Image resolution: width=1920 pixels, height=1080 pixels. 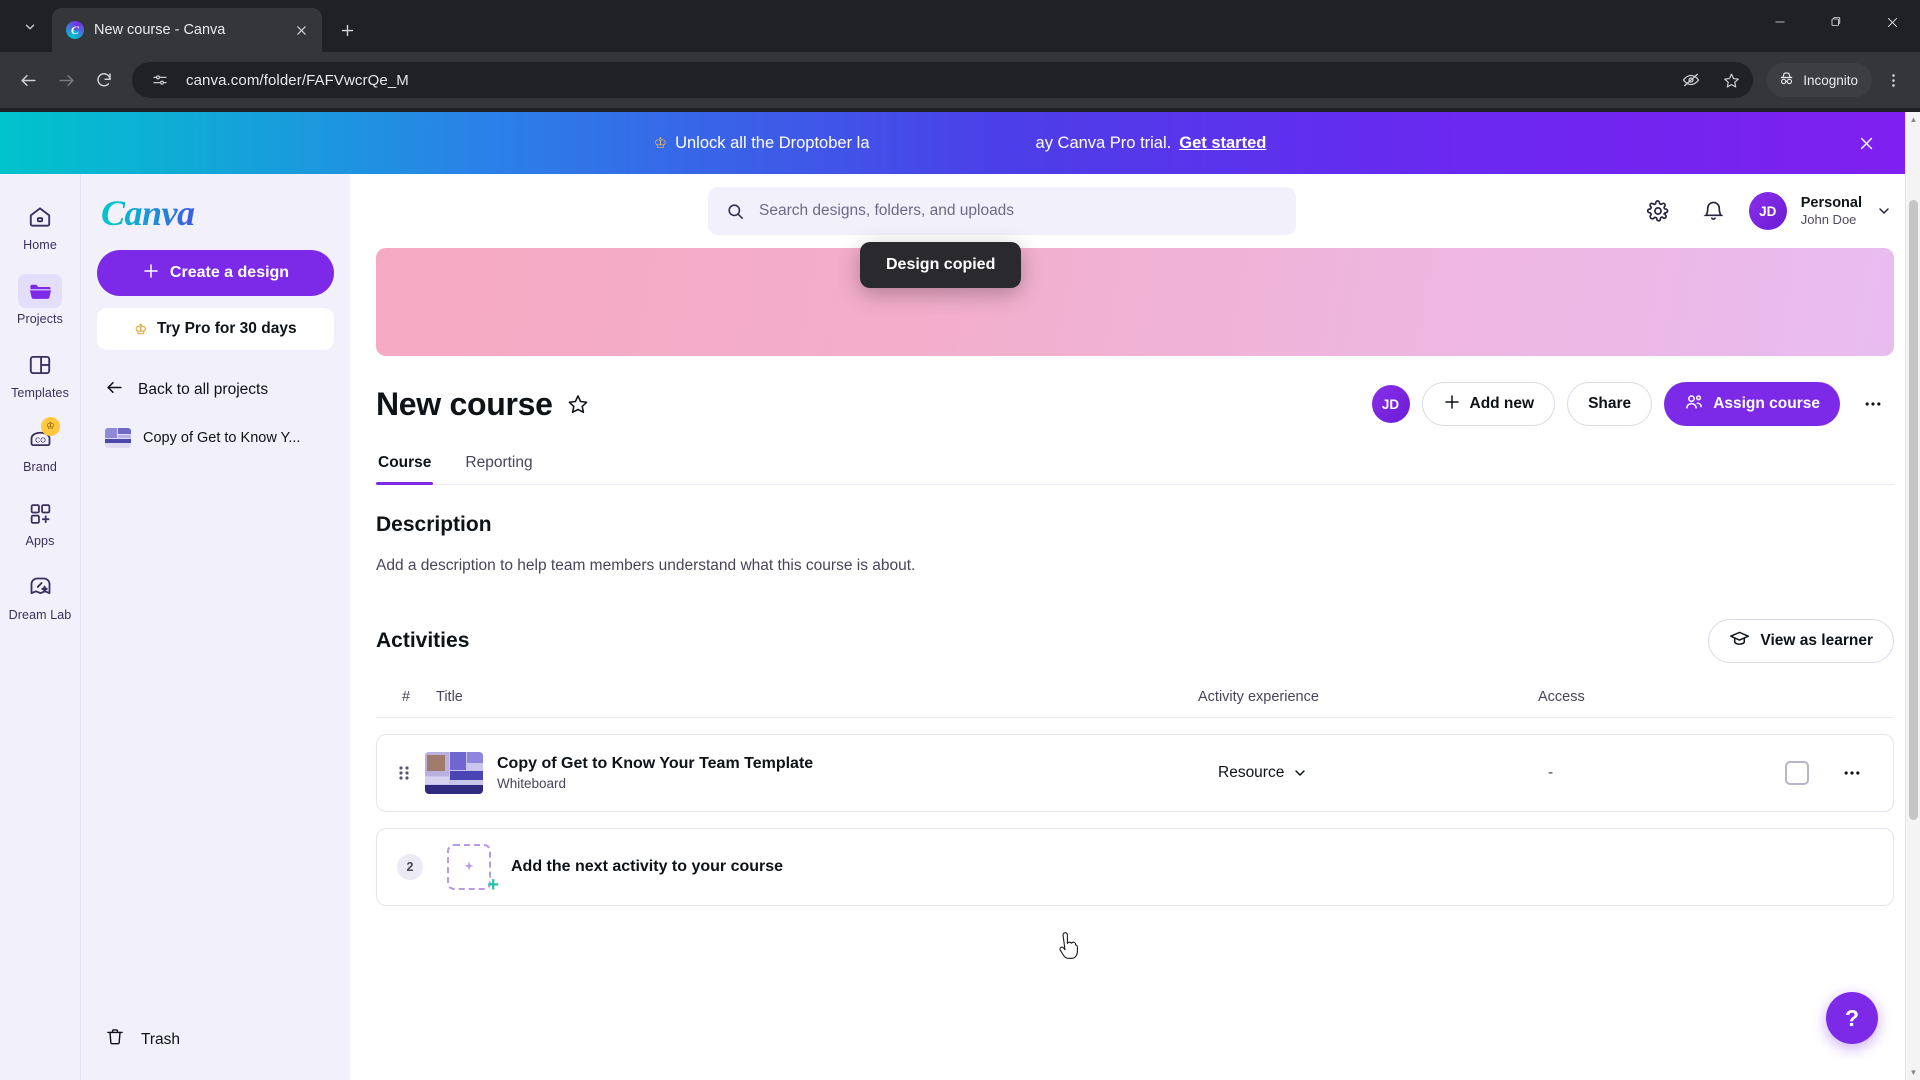 I want to click on address-bar: canva.com/folder/FAFVwcrQe_M, so click(x=943, y=80).